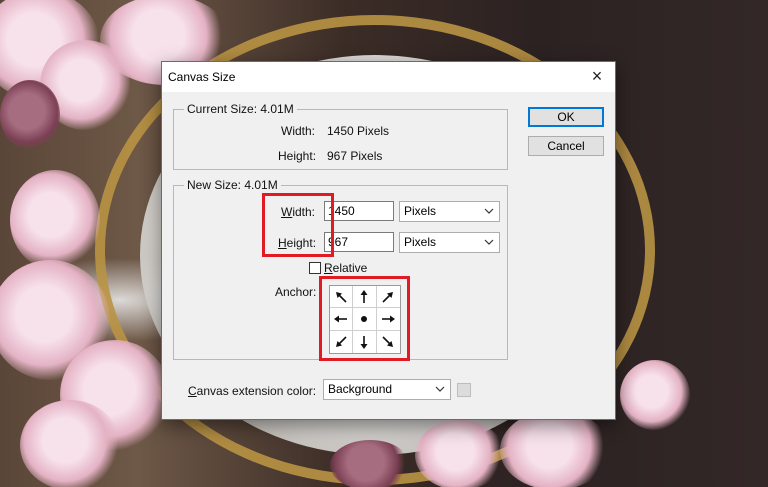 Image resolution: width=768 pixels, height=487 pixels. What do you see at coordinates (597, 77) in the screenshot?
I see `close-icon: ×` at bounding box center [597, 77].